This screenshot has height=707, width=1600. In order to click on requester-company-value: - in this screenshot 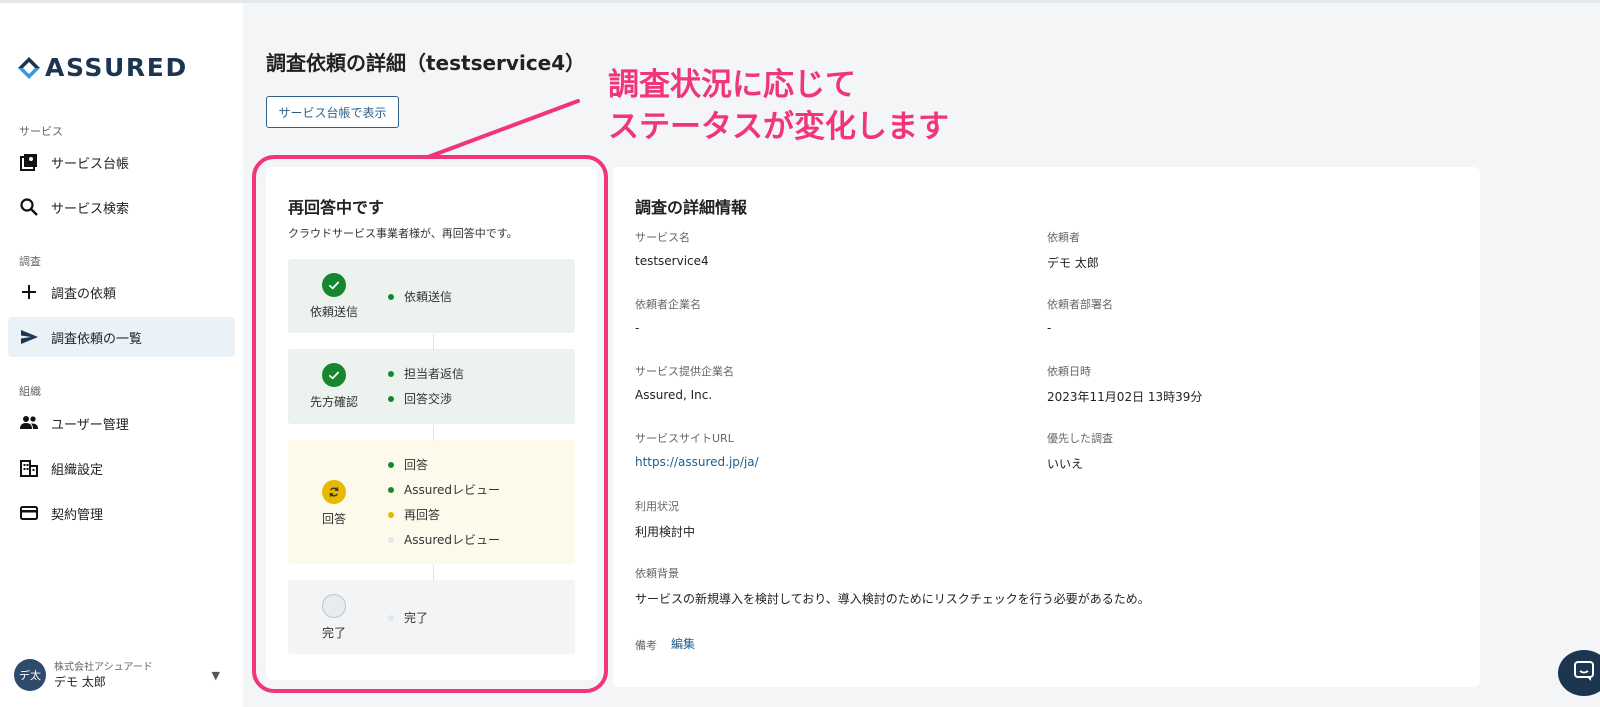, I will do `click(637, 328)`.